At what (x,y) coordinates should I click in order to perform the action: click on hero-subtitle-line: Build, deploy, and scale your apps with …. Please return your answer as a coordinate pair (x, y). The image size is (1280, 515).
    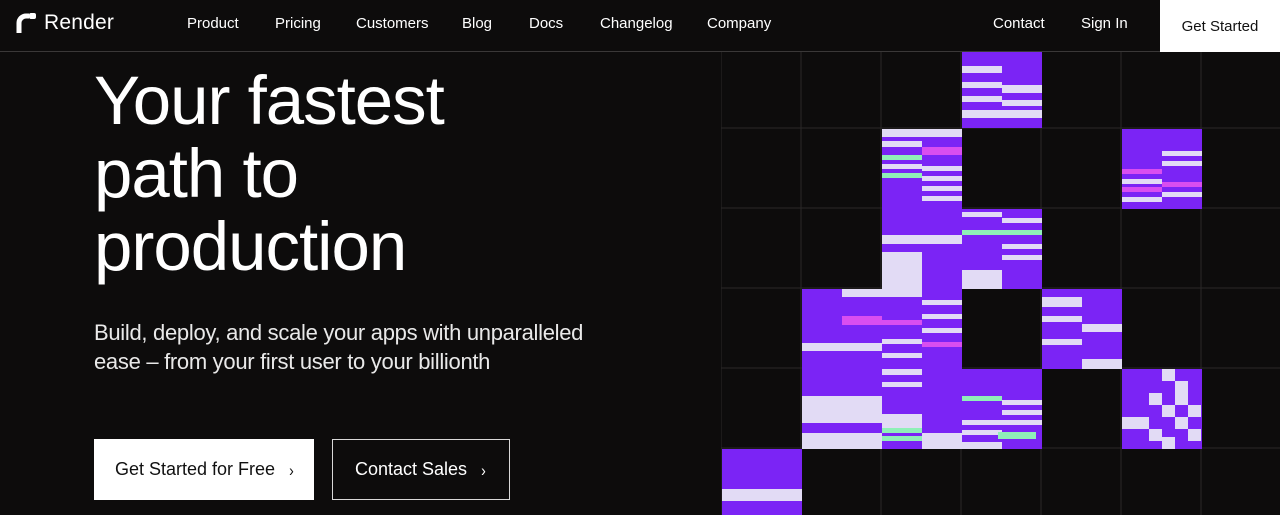
    Looking at the image, I should click on (339, 332).